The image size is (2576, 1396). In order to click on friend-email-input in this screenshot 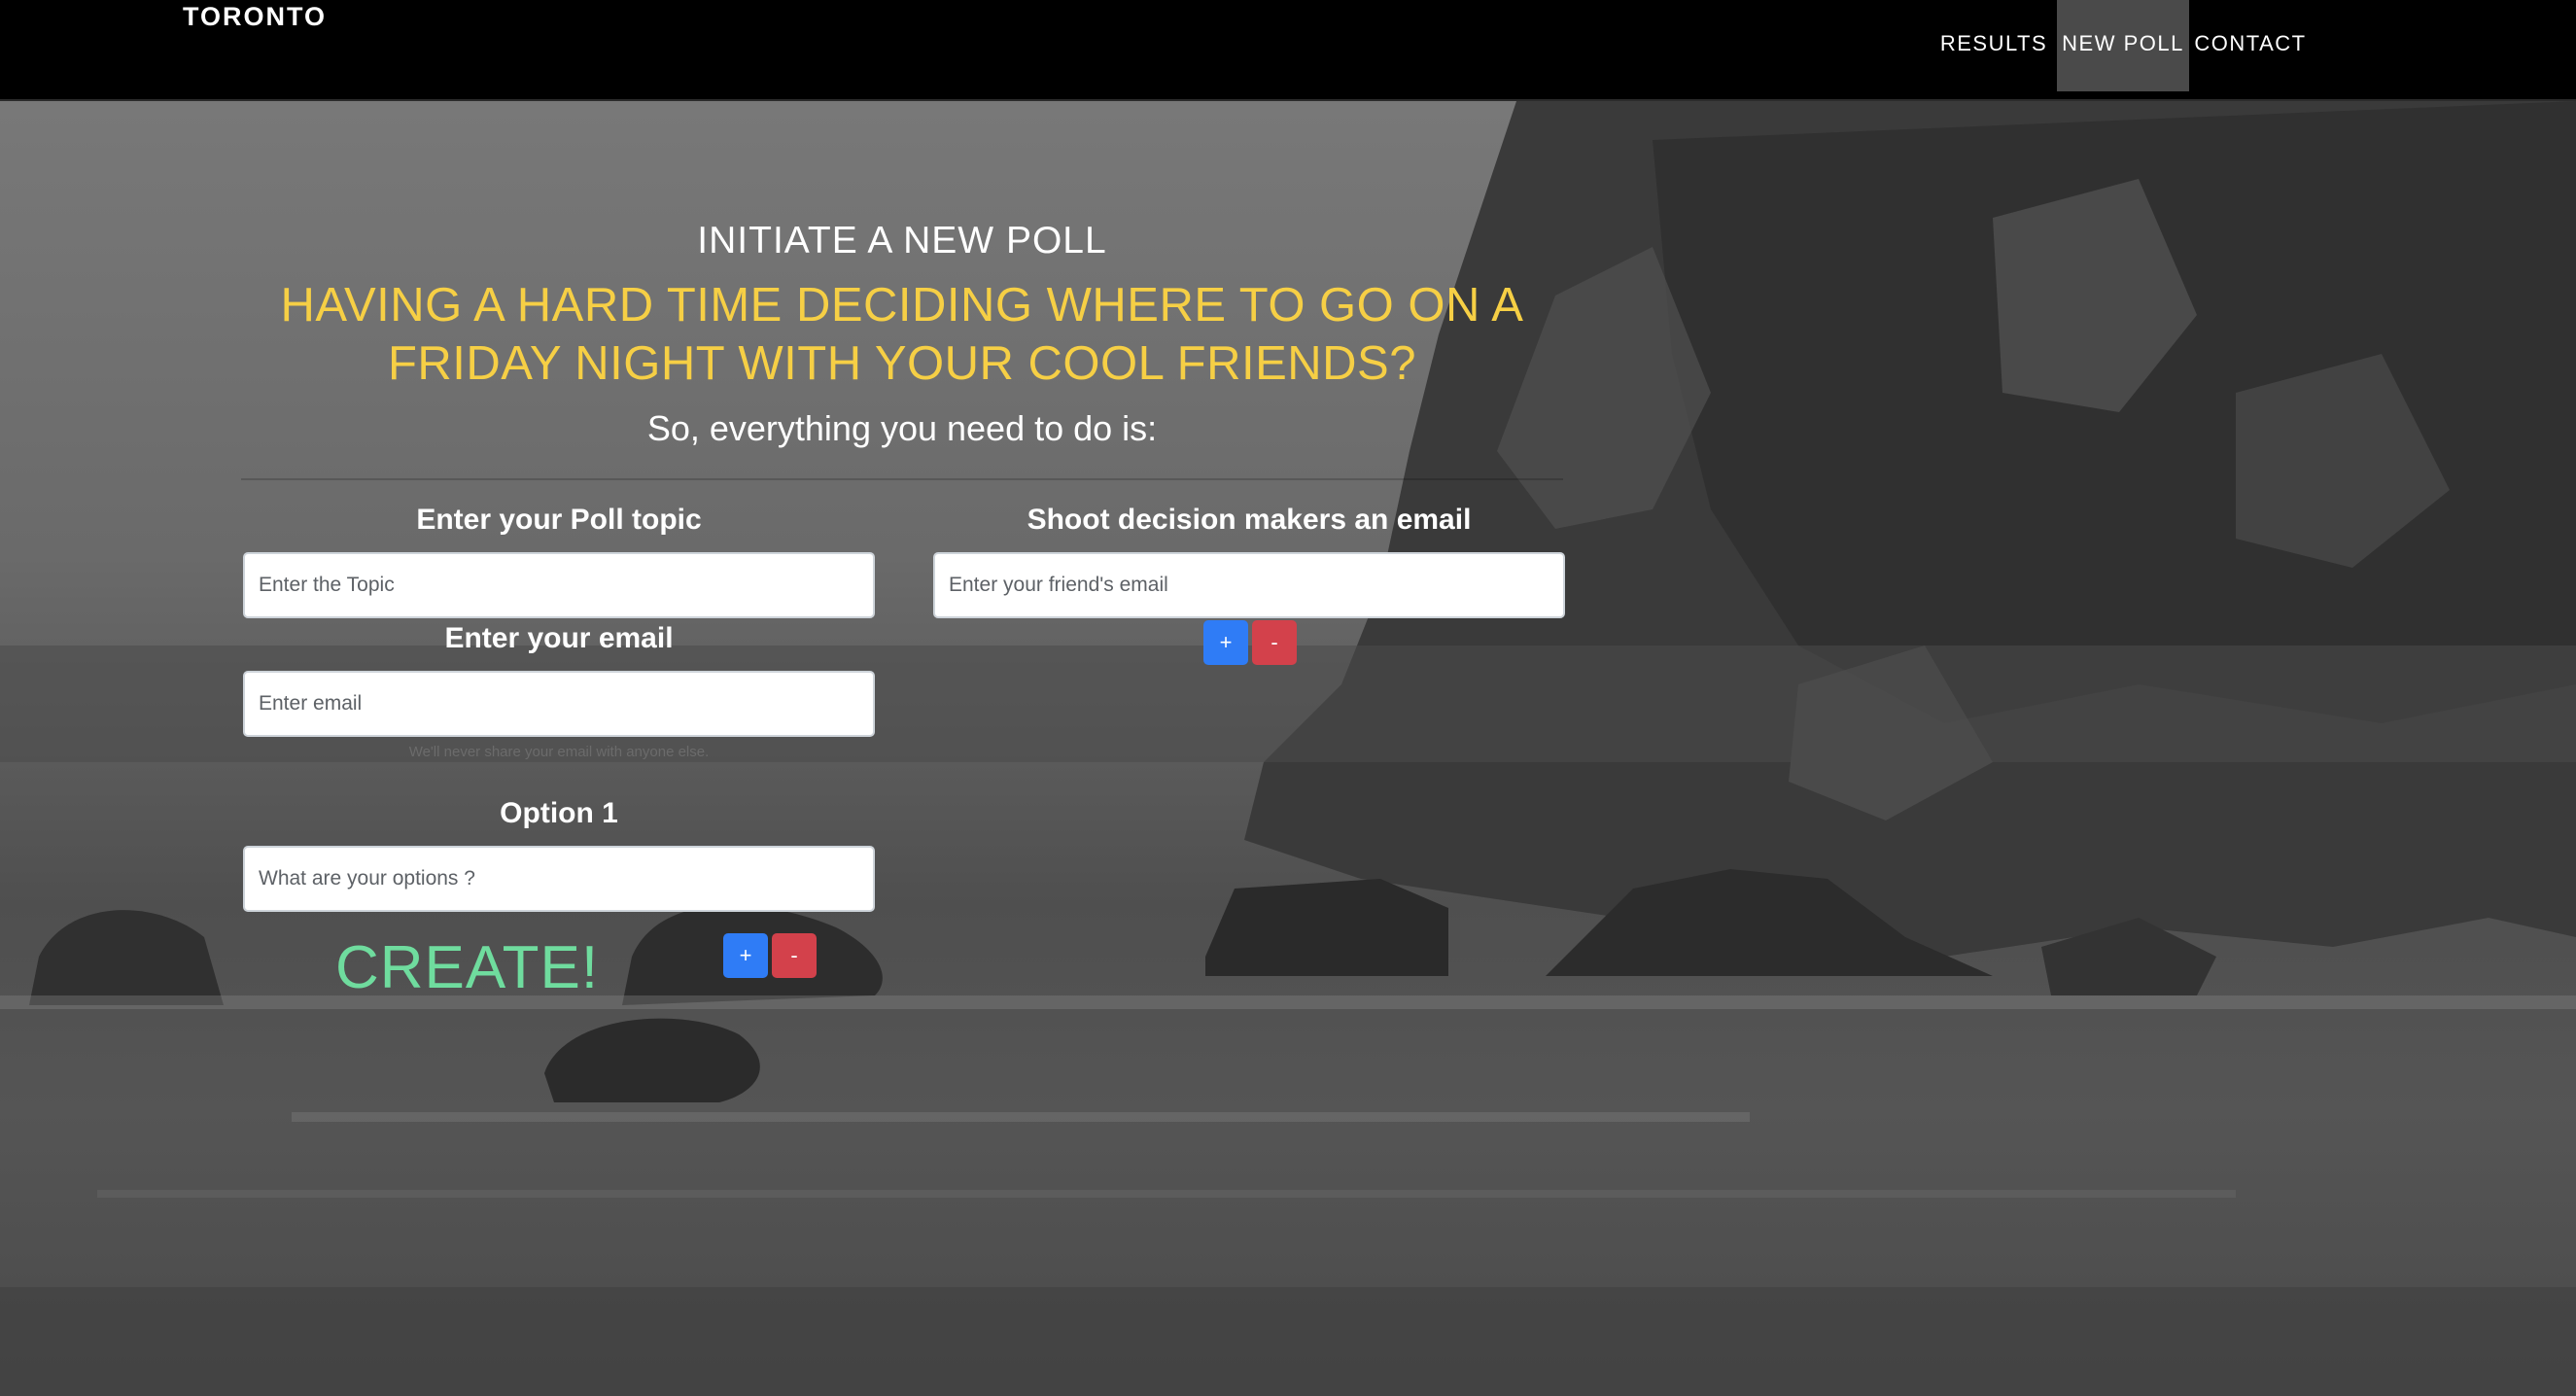, I will do `click(1249, 585)`.